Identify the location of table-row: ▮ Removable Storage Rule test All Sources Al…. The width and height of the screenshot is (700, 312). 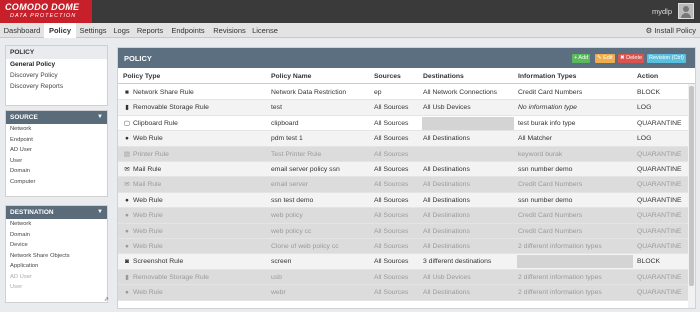
(403, 108).